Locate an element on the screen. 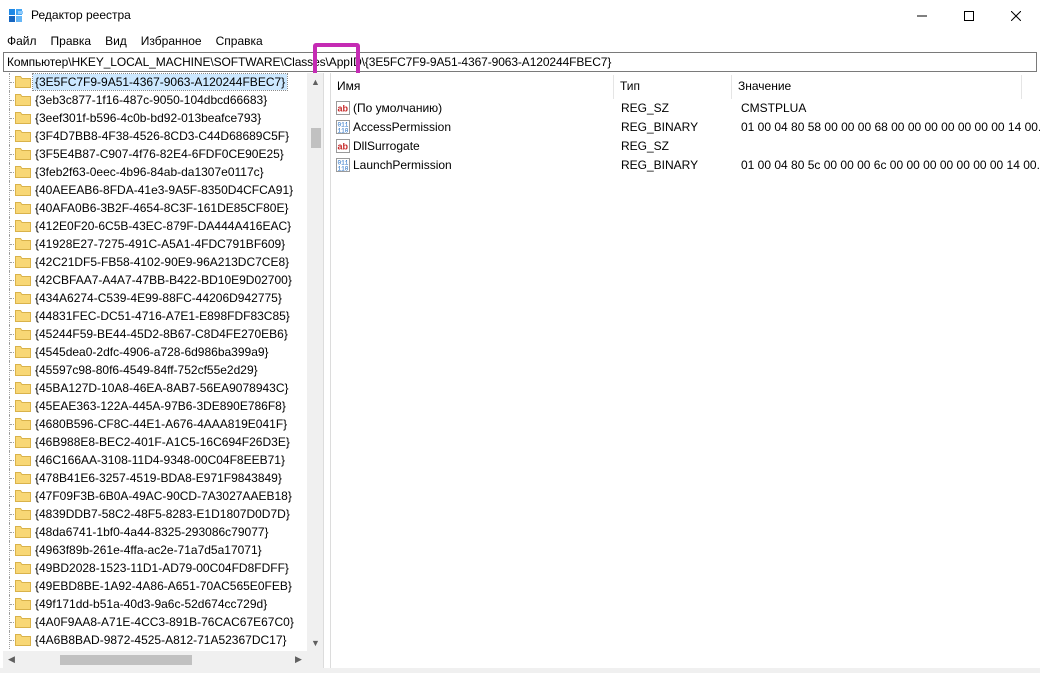 This screenshot has height=673, width=1040. tree-key-item: {4545dea0-2dfc-4906-a728-6d986ba399a9} is located at coordinates (155, 352).